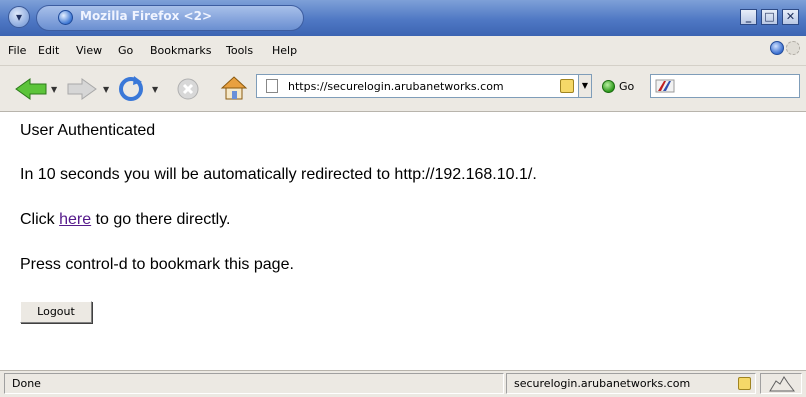  Describe the element at coordinates (239, 50) in the screenshot. I see `menu-tools: Tools` at that location.